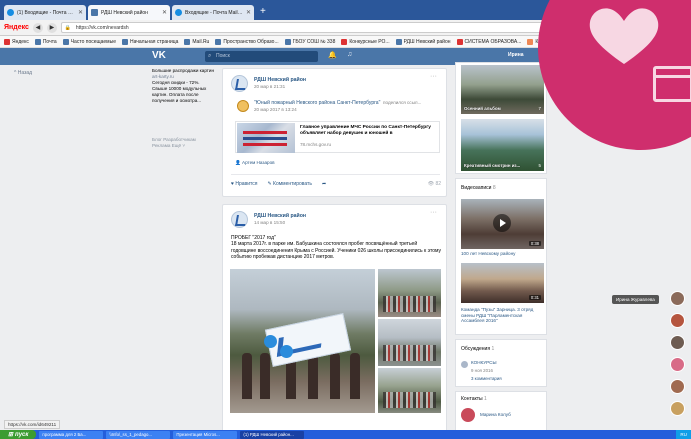 The height and width of the screenshot is (439, 691). What do you see at coordinates (270, 341) in the screenshot?
I see `balloon` at bounding box center [270, 341].